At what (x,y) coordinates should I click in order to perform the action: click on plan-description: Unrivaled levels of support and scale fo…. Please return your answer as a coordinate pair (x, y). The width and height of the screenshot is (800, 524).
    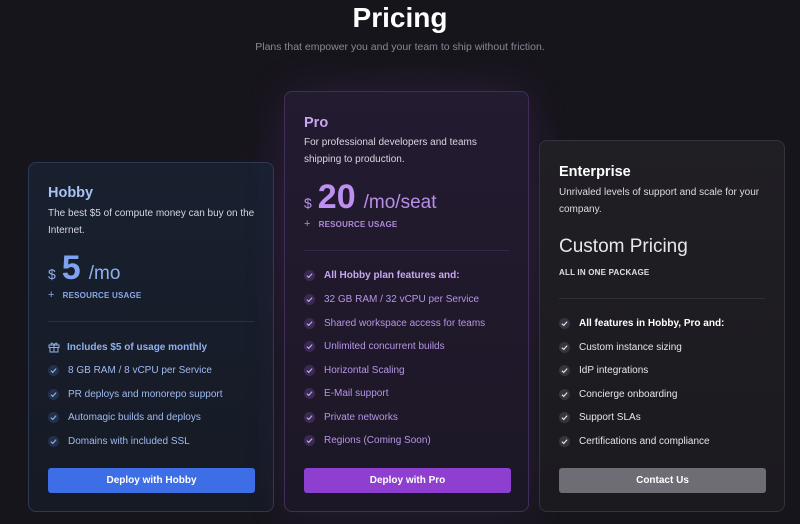
    Looking at the image, I should click on (659, 201).